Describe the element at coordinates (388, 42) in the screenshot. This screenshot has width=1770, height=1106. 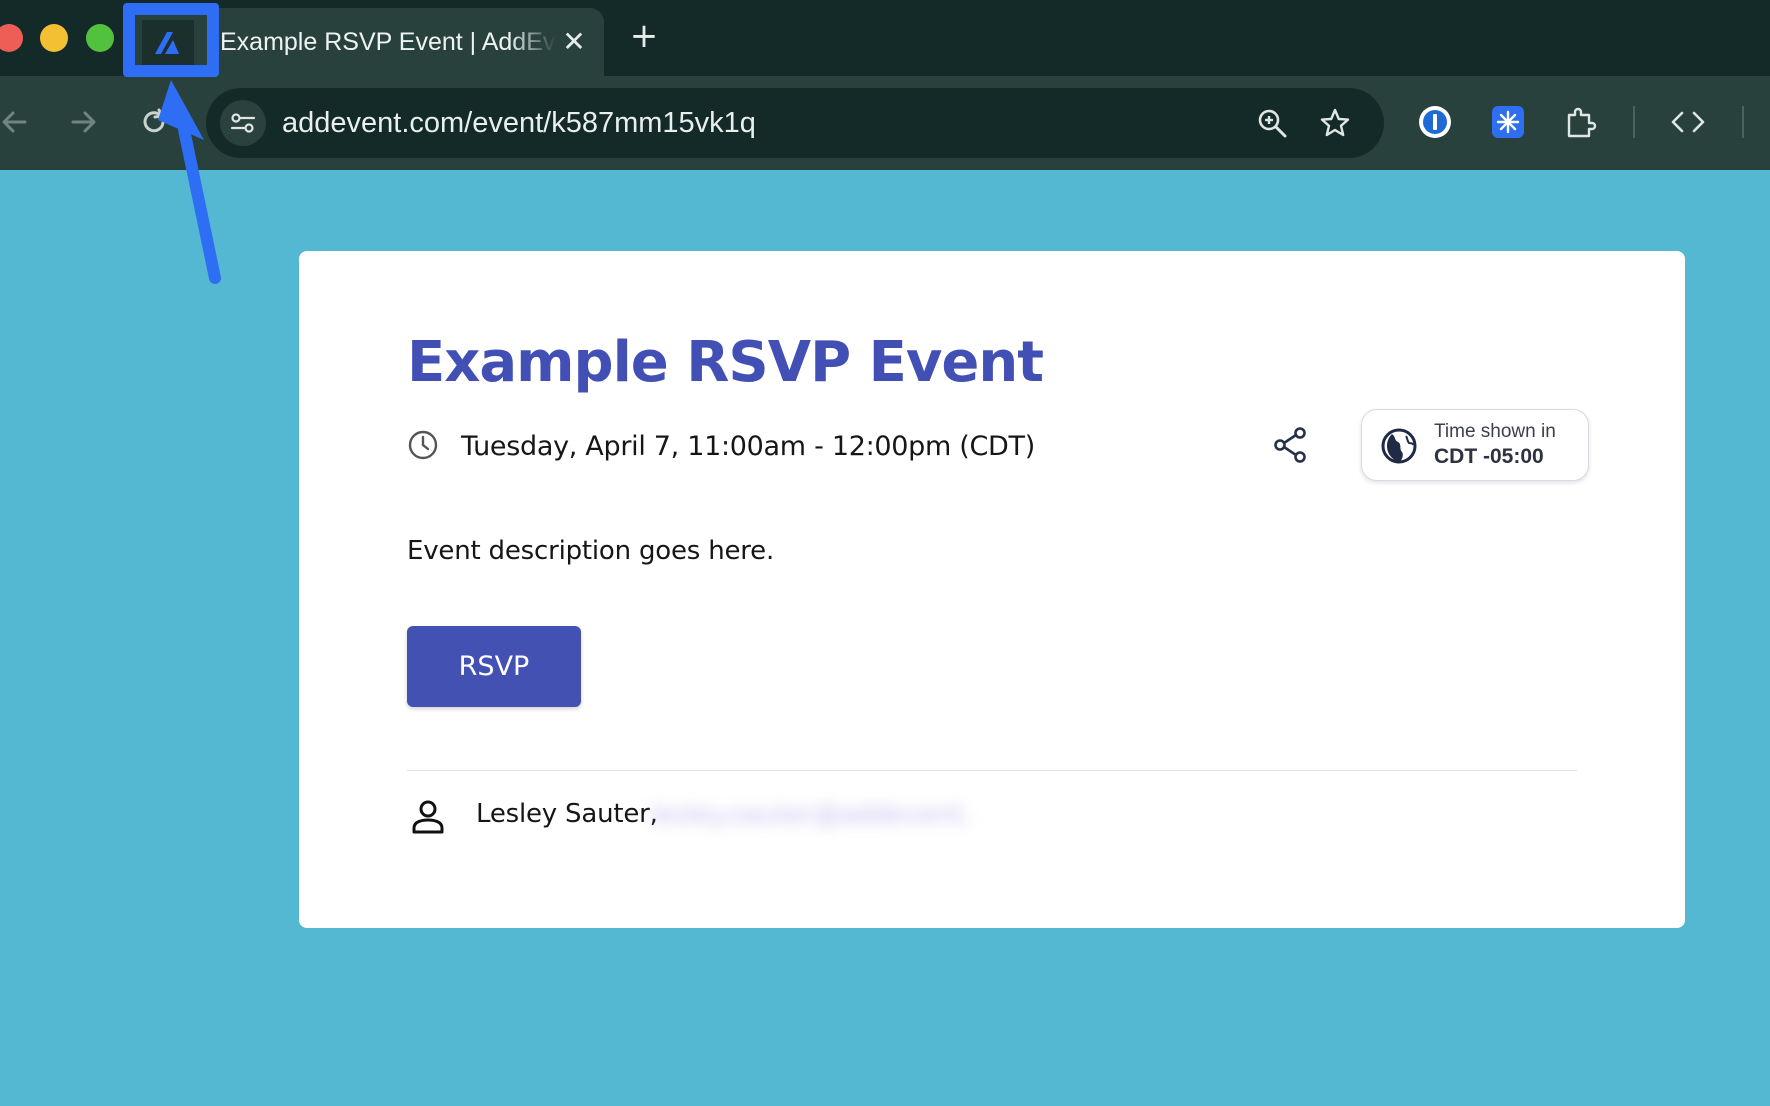
I see `tab-title: Example RSVP Event | AddEvent` at that location.